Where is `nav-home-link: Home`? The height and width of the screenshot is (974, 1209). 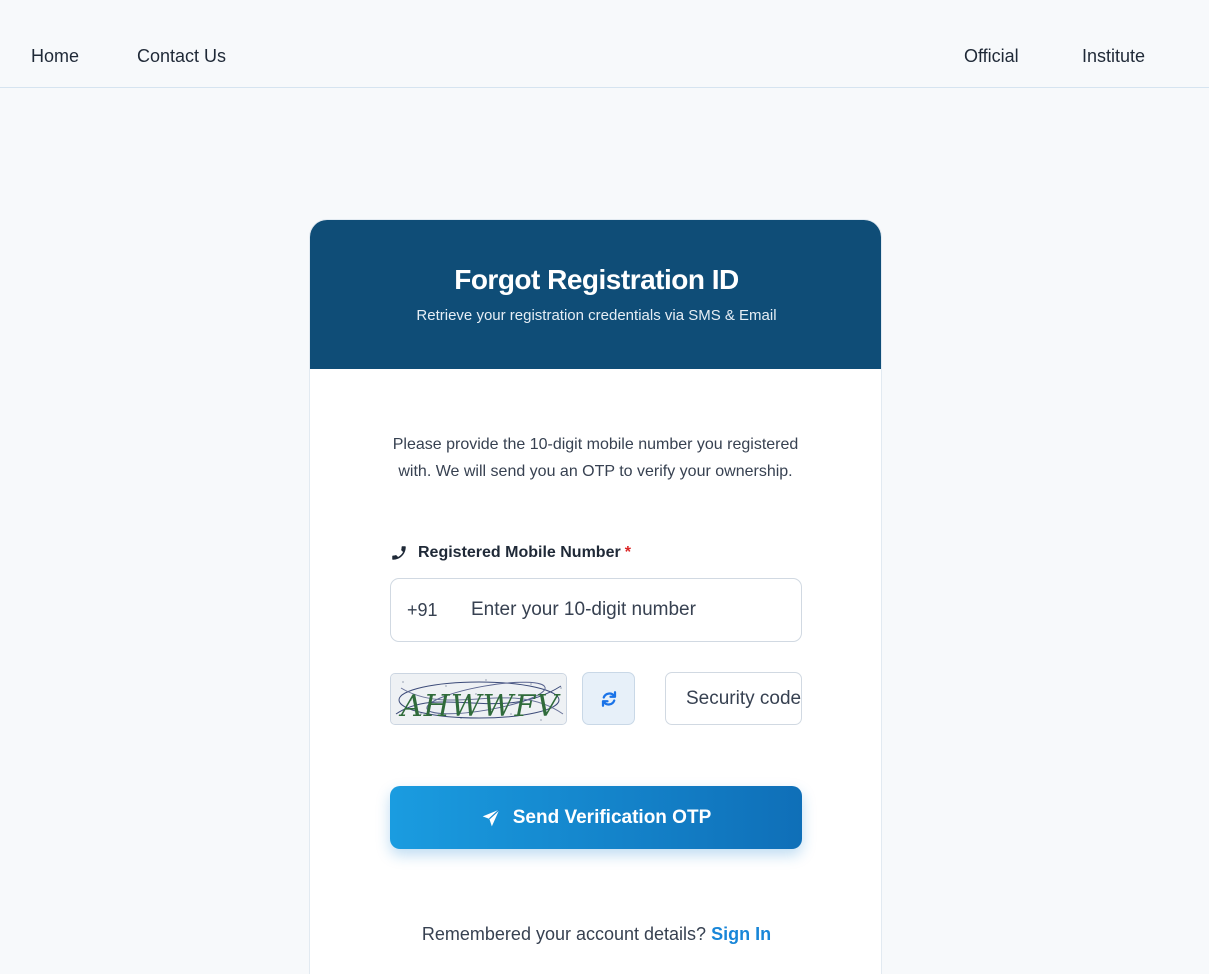
nav-home-link: Home is located at coordinates (55, 56).